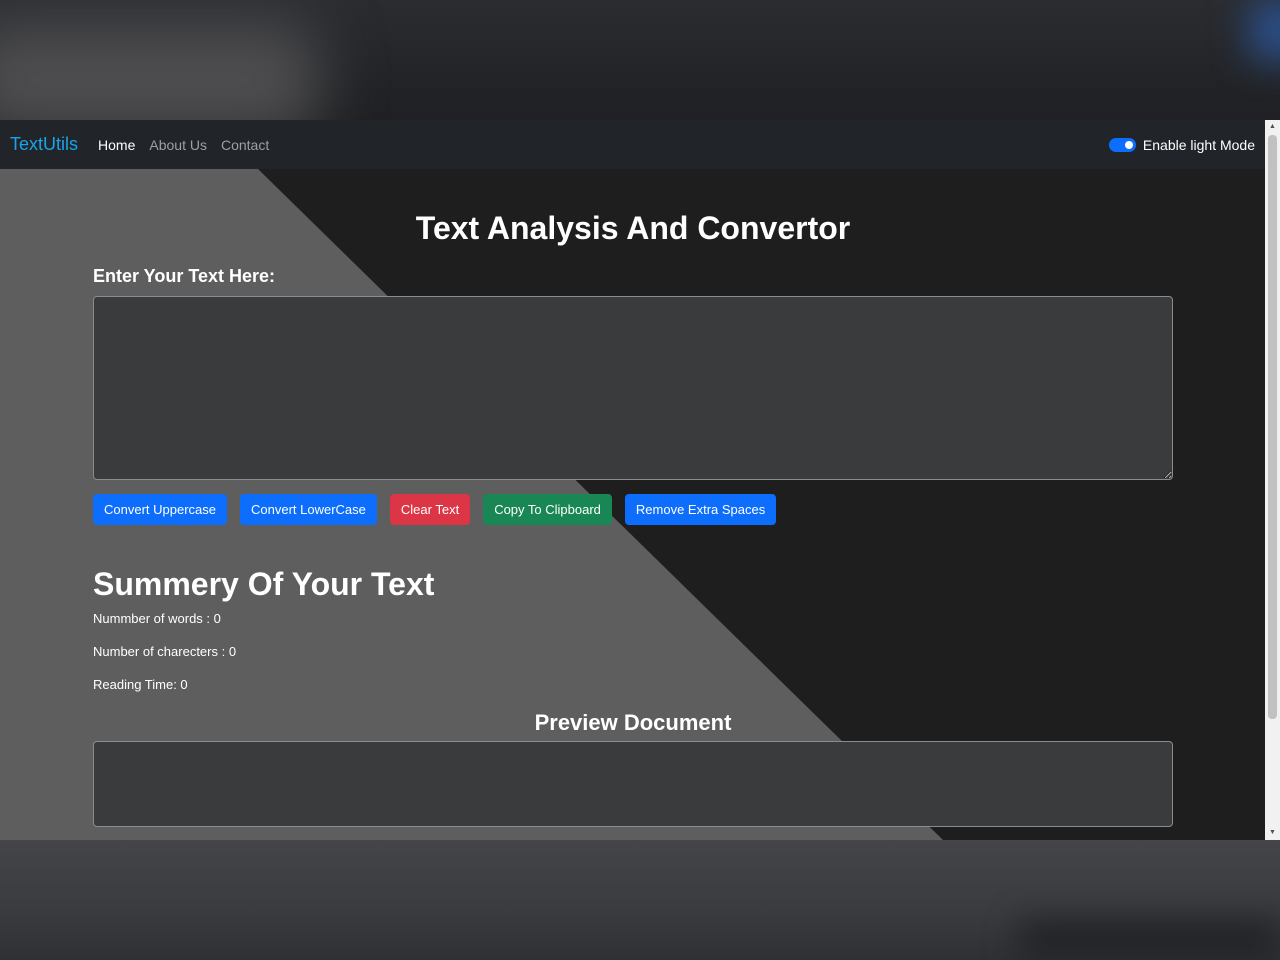 Image resolution: width=1280 pixels, height=960 pixels. What do you see at coordinates (1128, 144) in the screenshot?
I see `toggle-knob` at bounding box center [1128, 144].